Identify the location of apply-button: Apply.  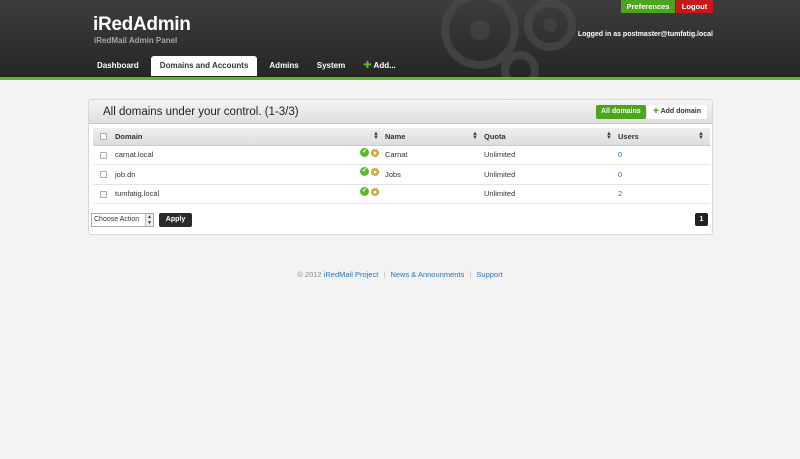
(175, 220).